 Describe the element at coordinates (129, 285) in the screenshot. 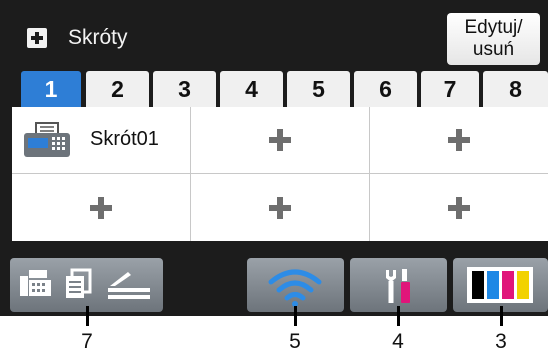

I see `scan-icon` at that location.